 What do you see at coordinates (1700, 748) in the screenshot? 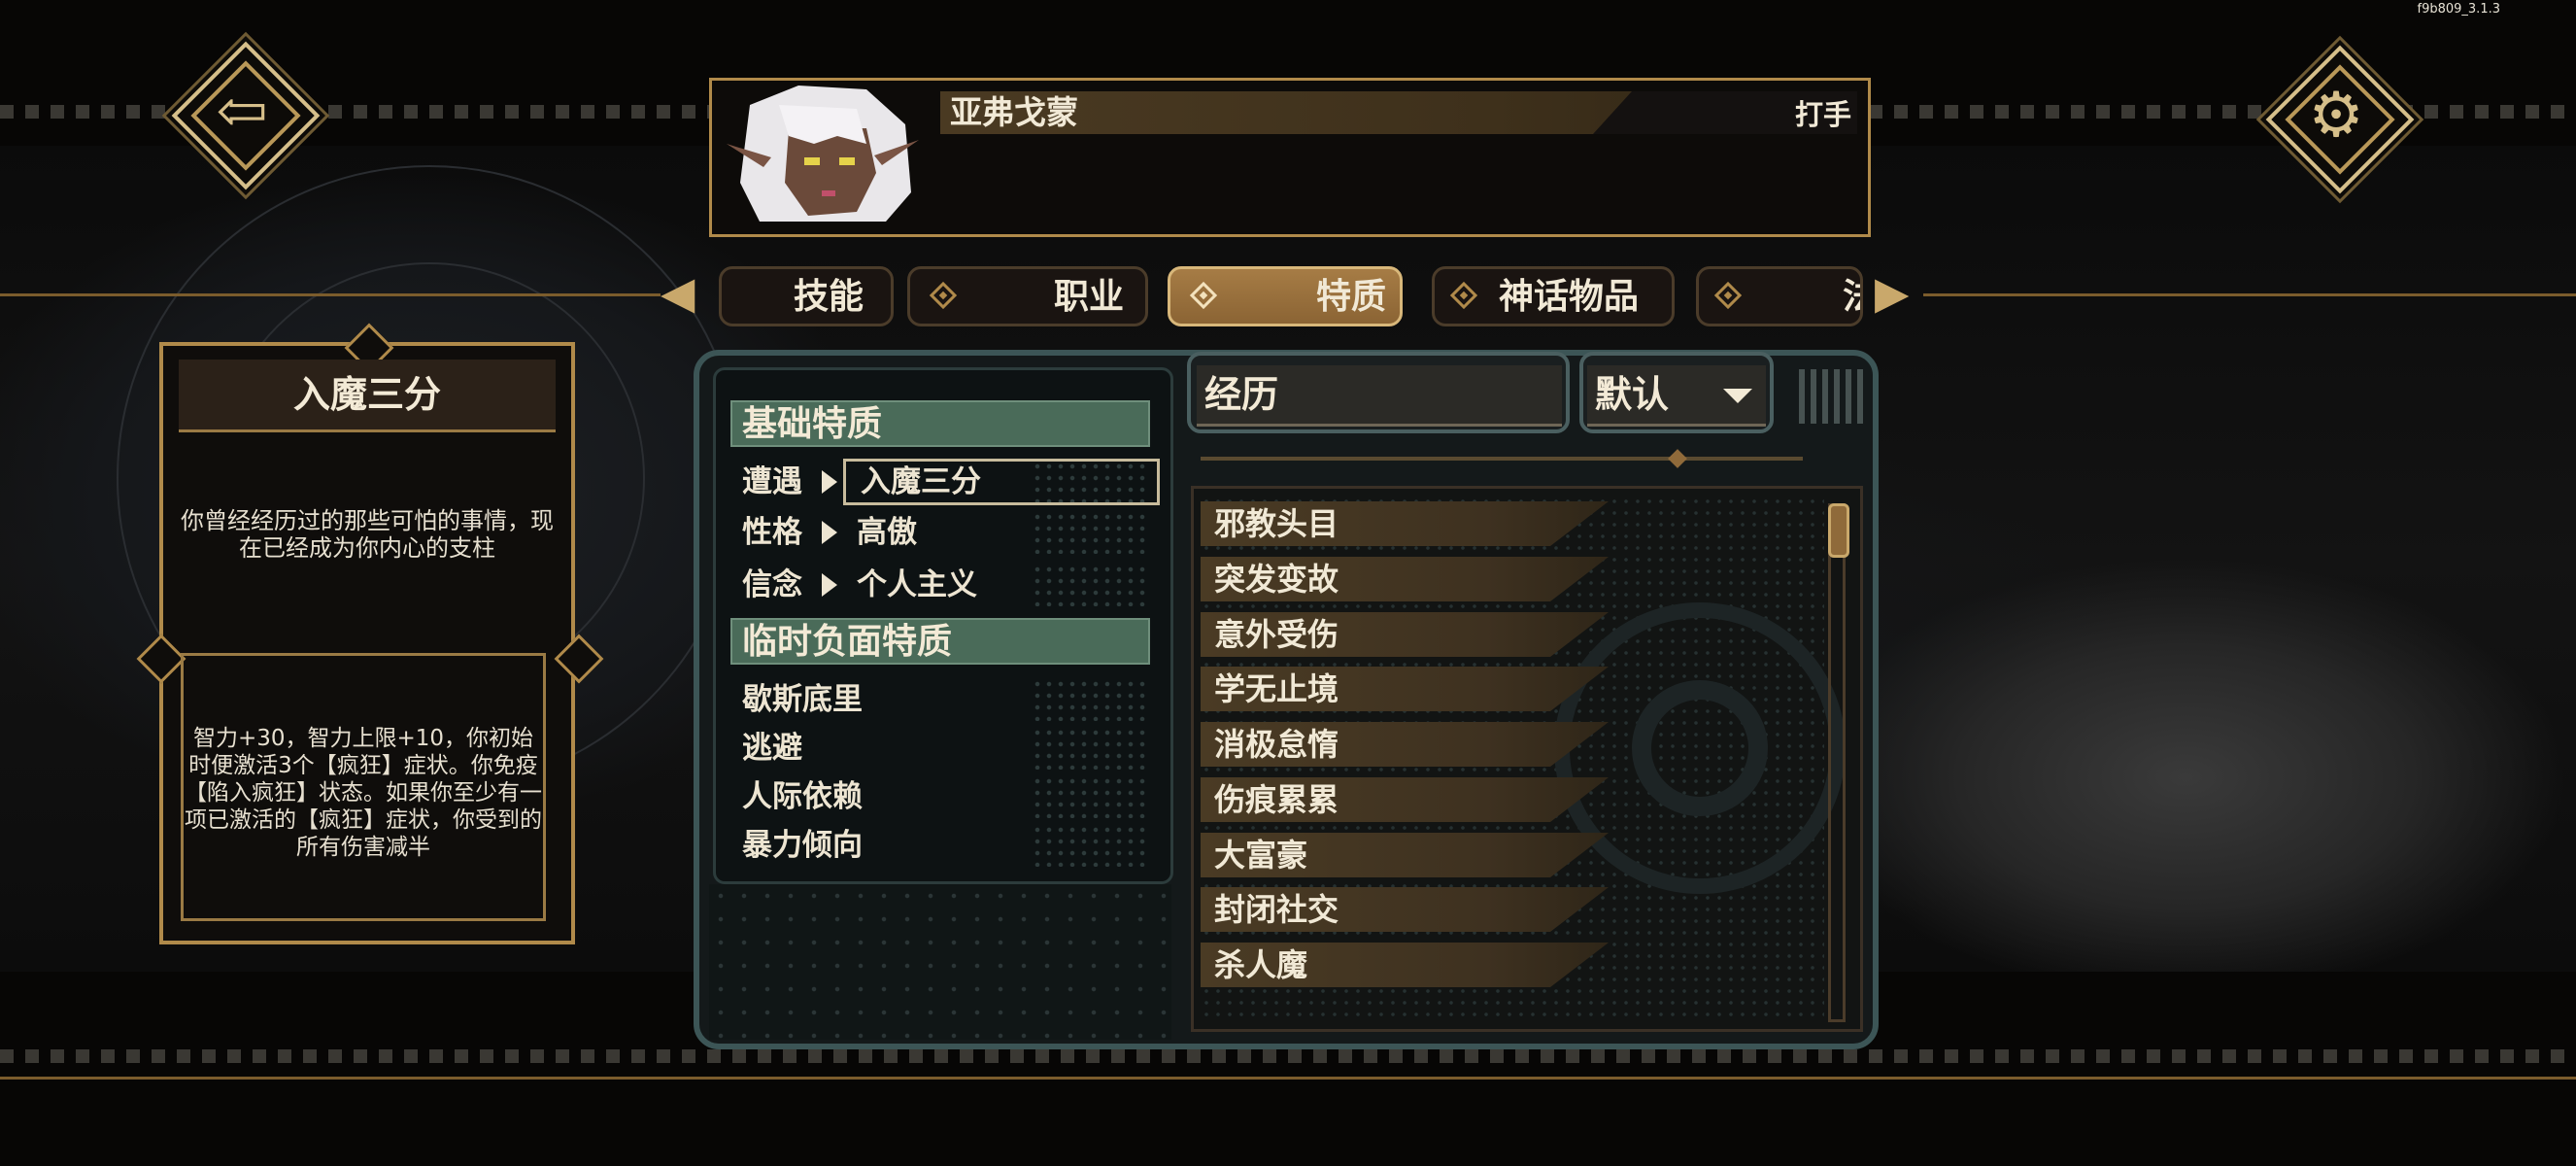
I see `wheel-decoration` at bounding box center [1700, 748].